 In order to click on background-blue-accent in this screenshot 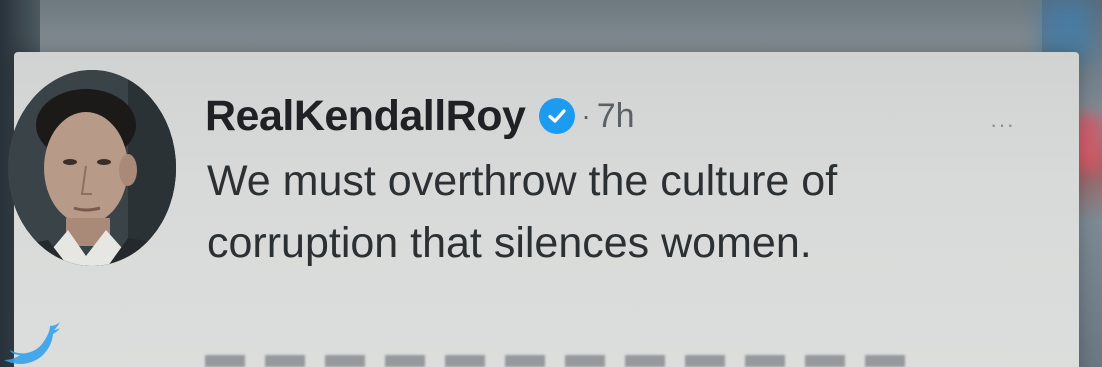, I will do `click(1067, 30)`.